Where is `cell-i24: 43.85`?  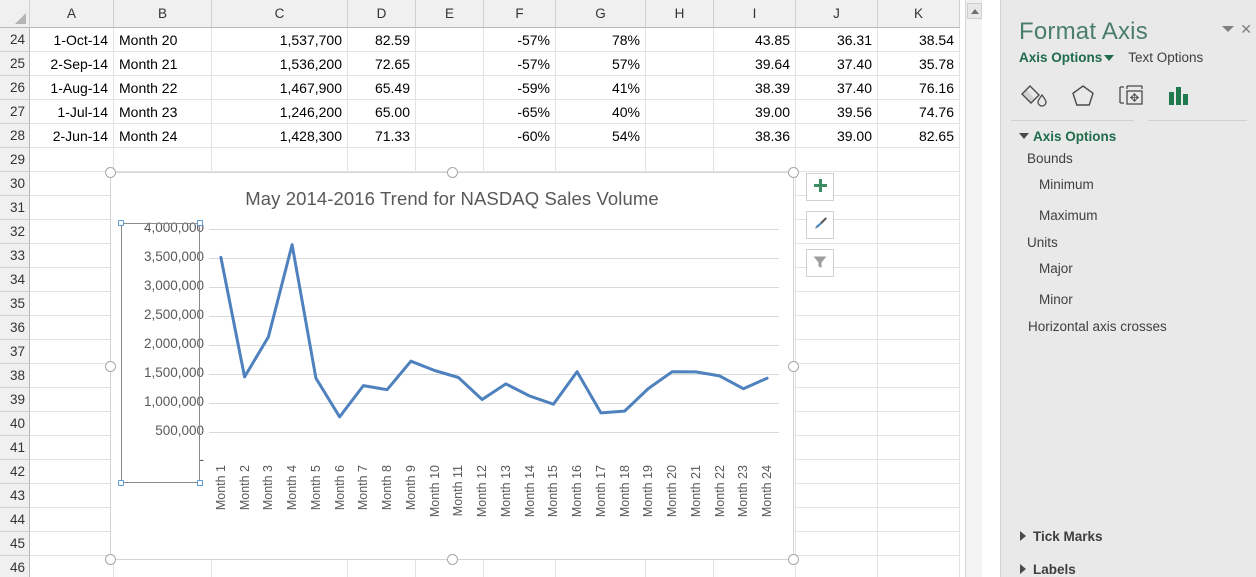 cell-i24: 43.85 is located at coordinates (755, 40).